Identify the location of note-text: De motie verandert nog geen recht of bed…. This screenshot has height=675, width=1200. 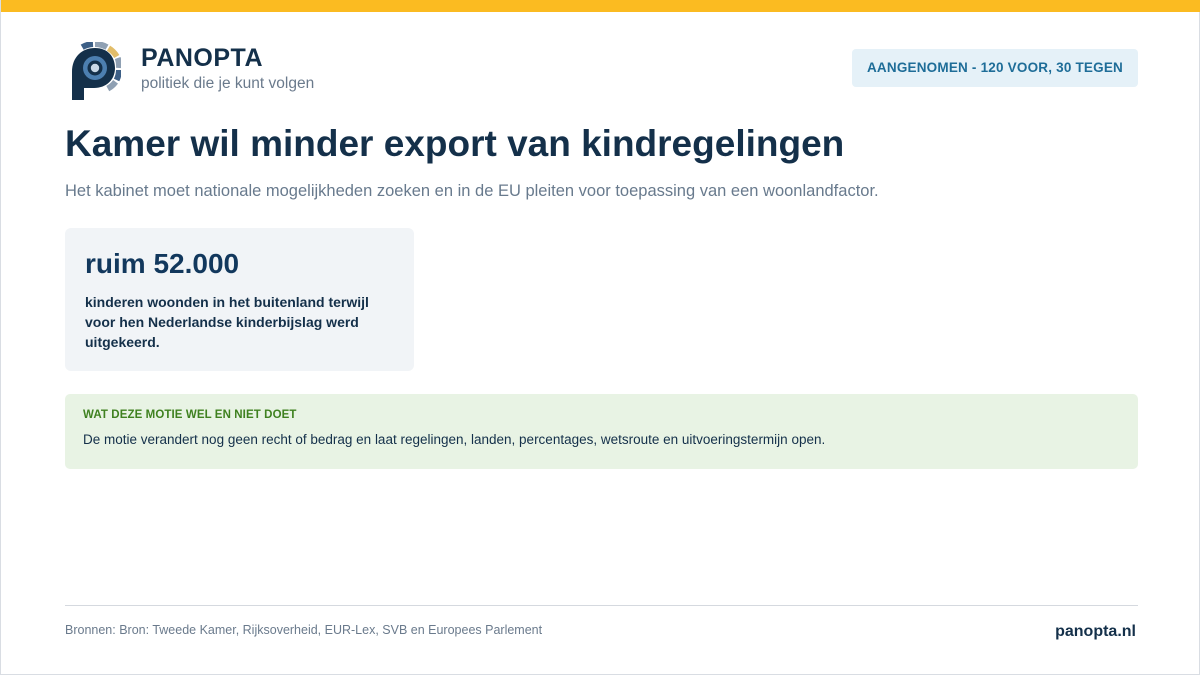
(454, 439).